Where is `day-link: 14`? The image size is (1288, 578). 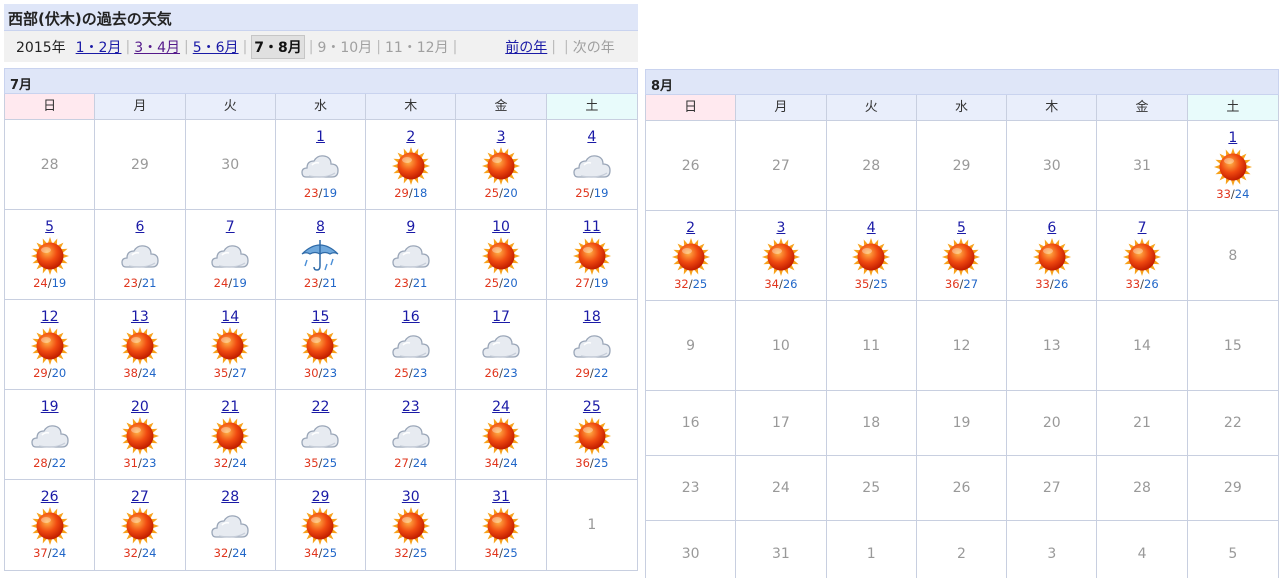 day-link: 14 is located at coordinates (230, 317).